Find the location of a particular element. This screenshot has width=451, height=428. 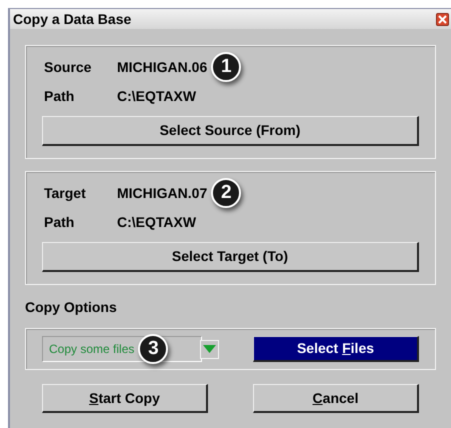

close-button is located at coordinates (442, 19).